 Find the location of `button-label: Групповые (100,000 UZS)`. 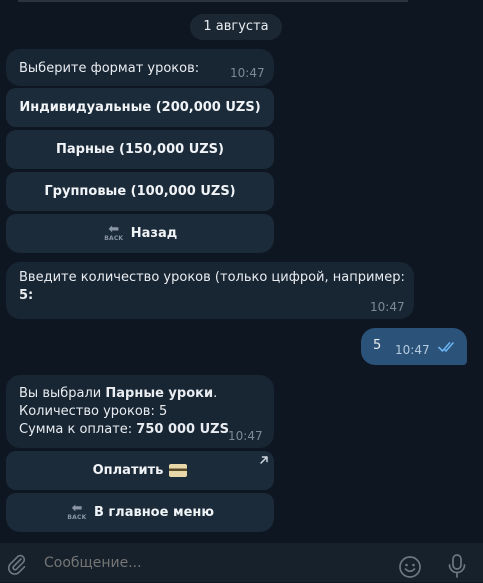

button-label: Групповые (100,000 UZS) is located at coordinates (140, 191).